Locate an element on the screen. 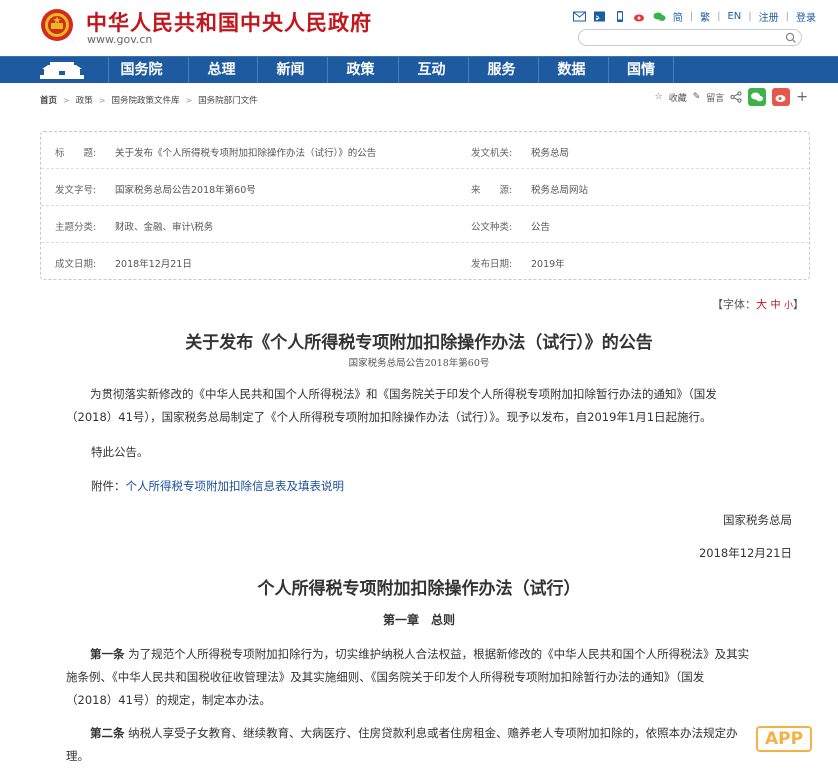 This screenshot has height=782, width=838. mobile-icon is located at coordinates (619, 16).